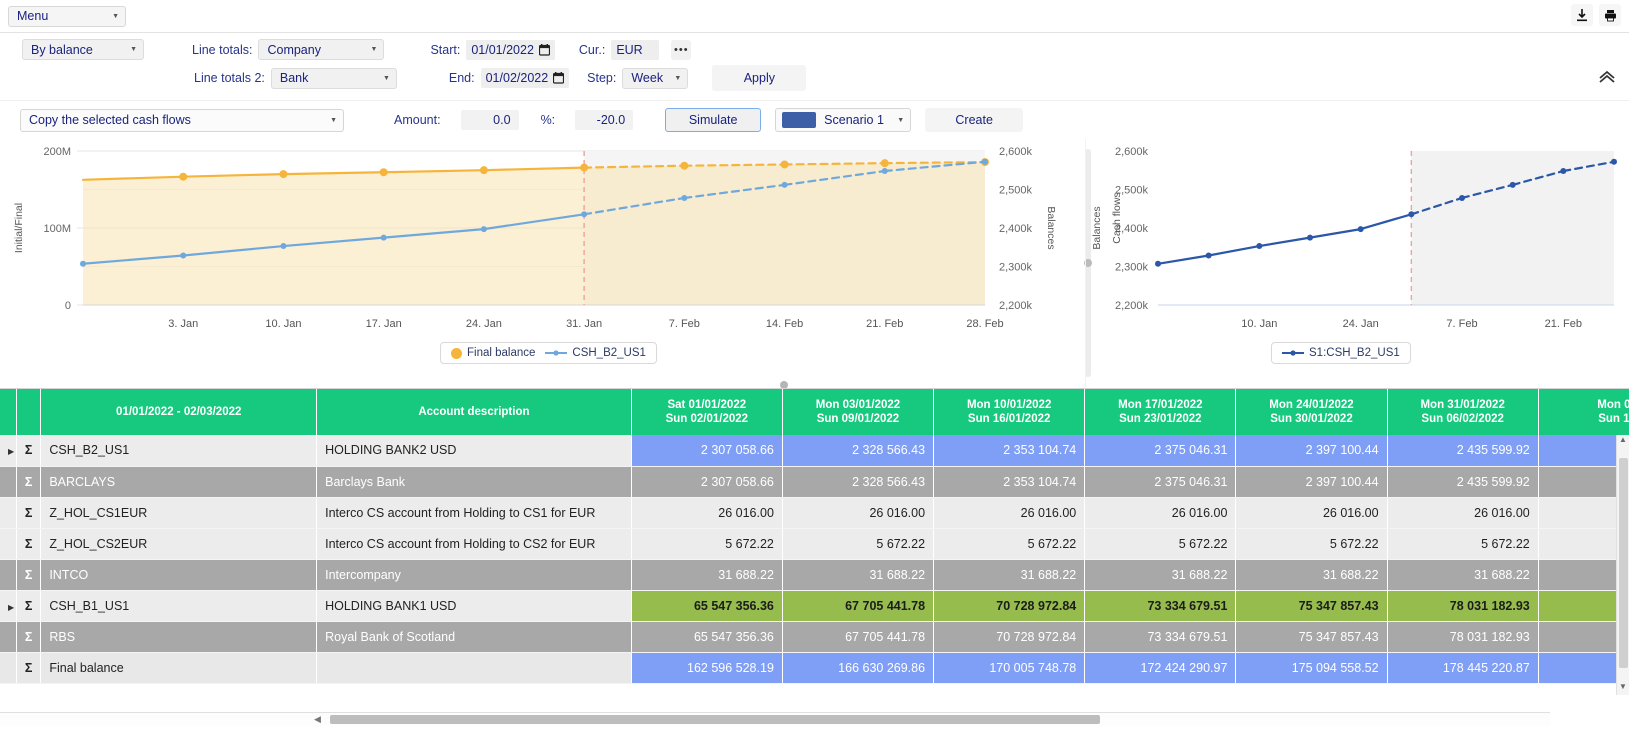 The image size is (1629, 738). What do you see at coordinates (604, 120) in the screenshot?
I see `percent-input: -20.0` at bounding box center [604, 120].